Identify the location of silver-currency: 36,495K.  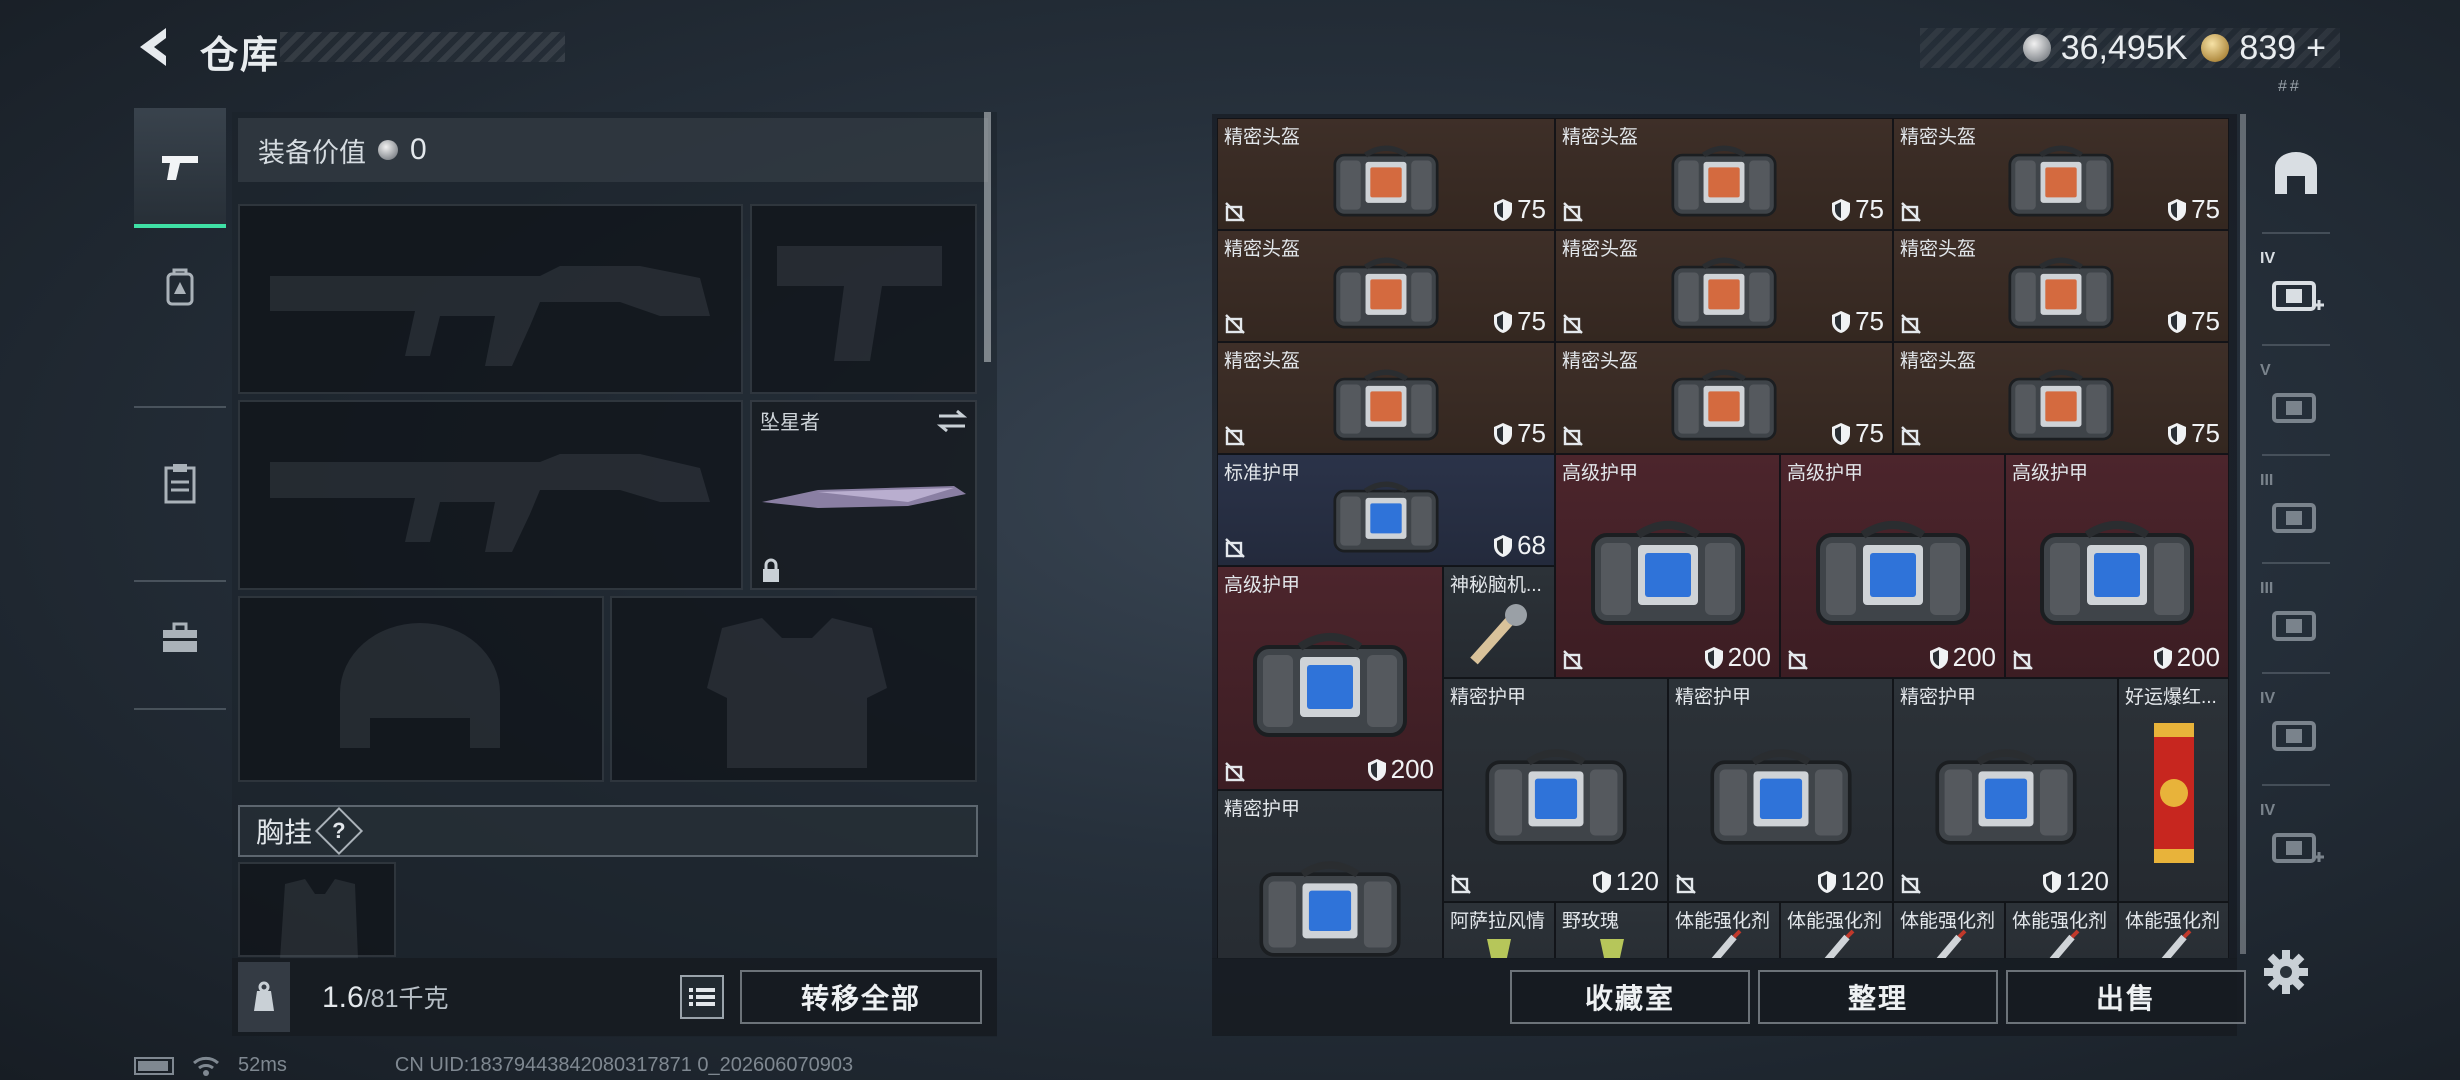
(2105, 48).